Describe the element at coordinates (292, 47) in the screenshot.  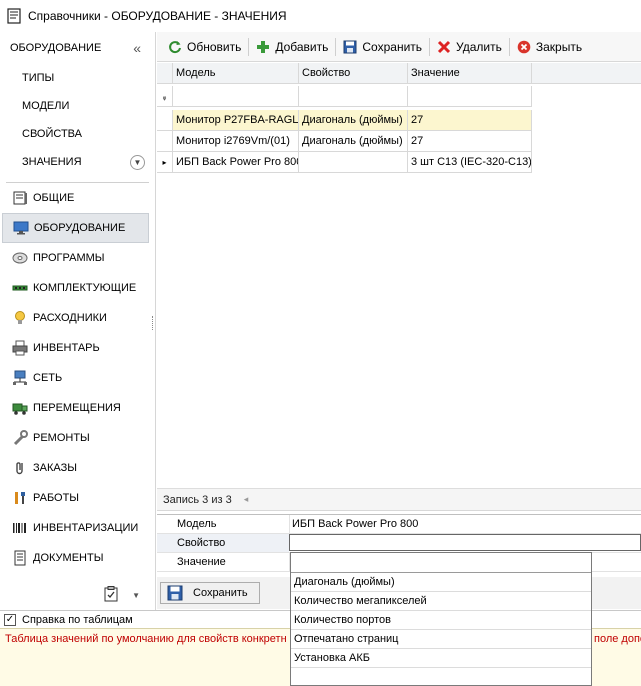
I see `add-button: Добавить` at that location.